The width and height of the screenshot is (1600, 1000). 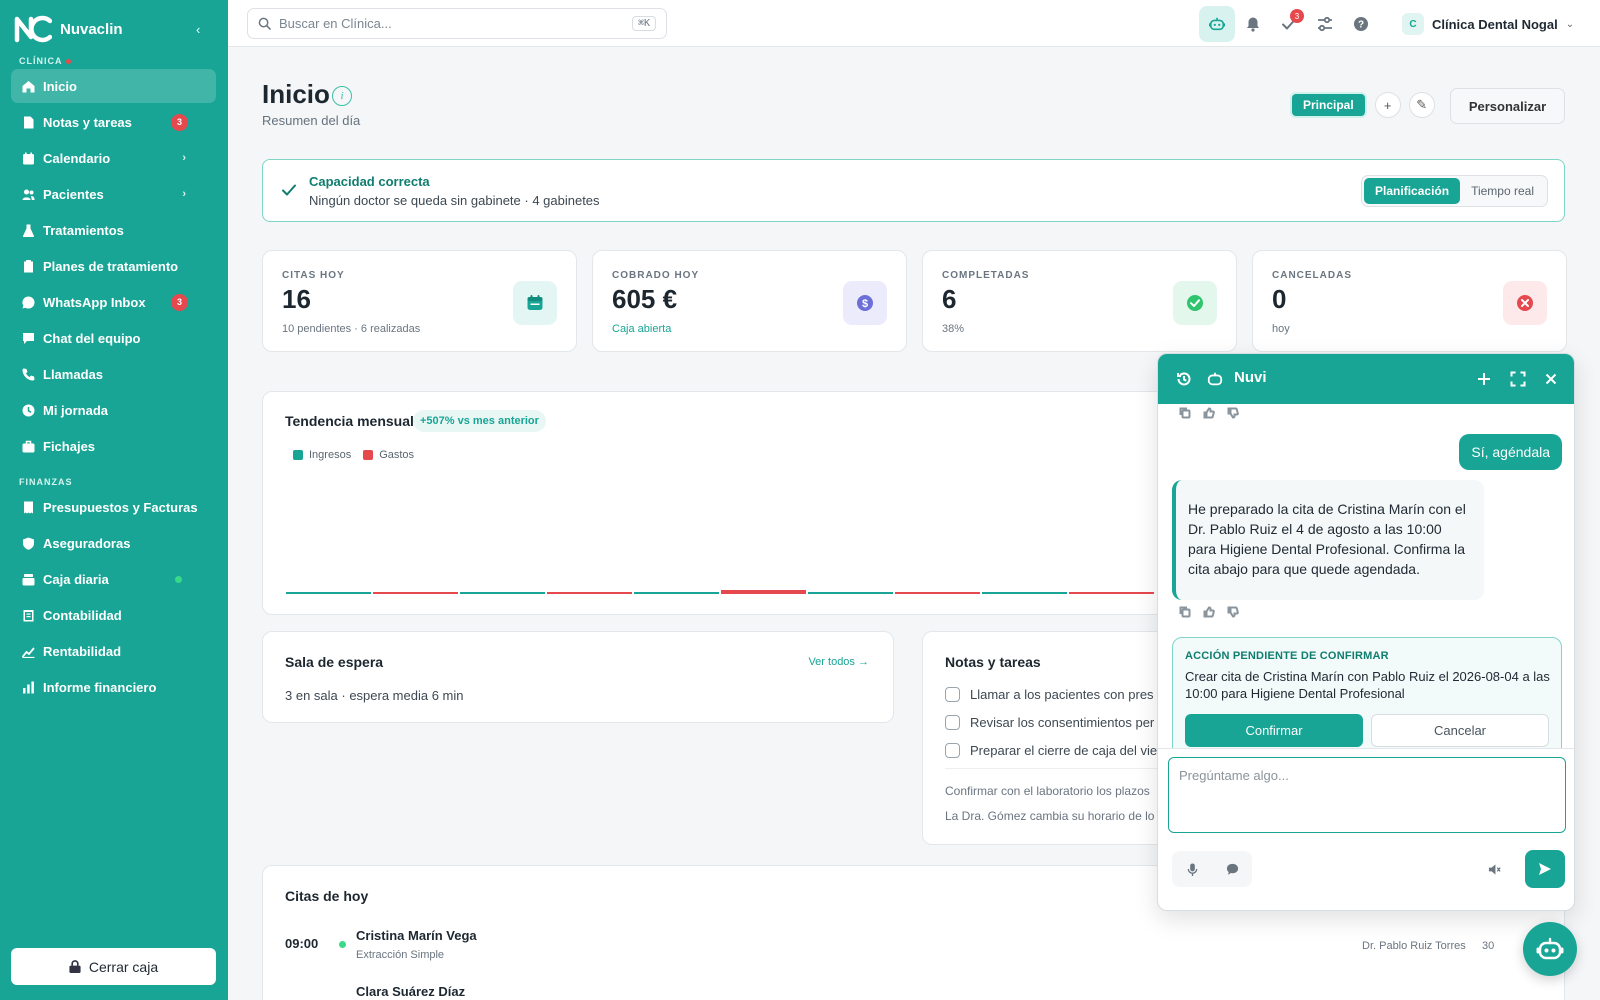 What do you see at coordinates (1550, 949) in the screenshot?
I see `assistant-fab-button` at bounding box center [1550, 949].